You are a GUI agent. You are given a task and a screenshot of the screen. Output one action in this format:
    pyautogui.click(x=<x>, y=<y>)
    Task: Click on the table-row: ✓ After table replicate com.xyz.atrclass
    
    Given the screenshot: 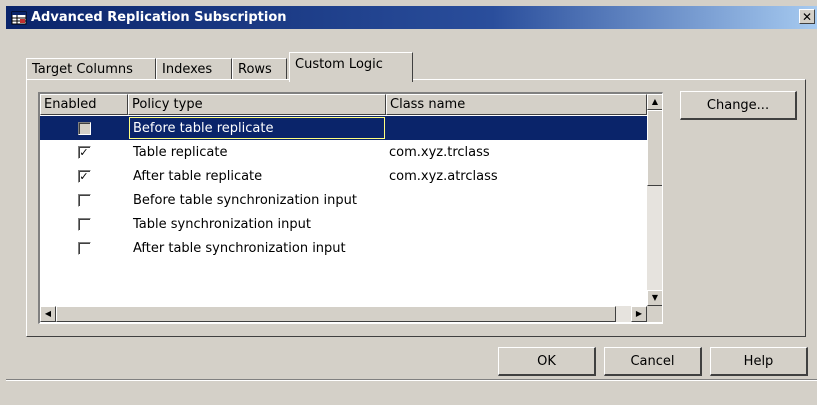 What is the action you would take?
    pyautogui.click(x=343, y=176)
    